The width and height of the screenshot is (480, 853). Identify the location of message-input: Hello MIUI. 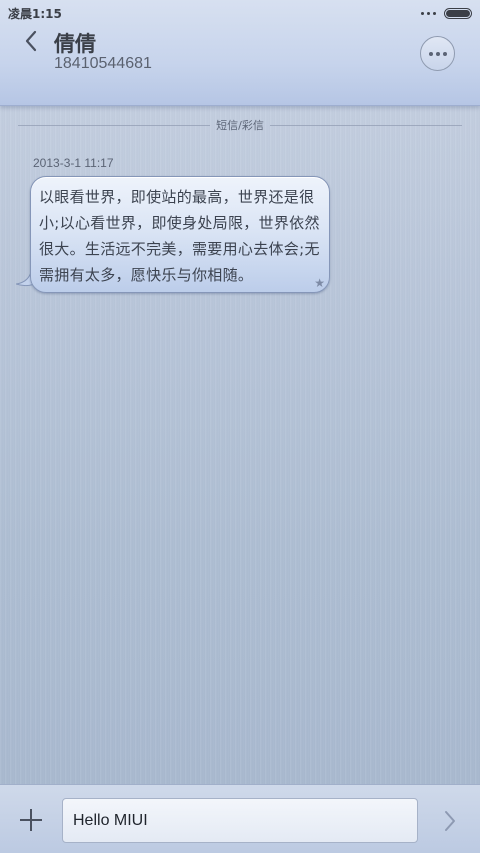
(240, 820).